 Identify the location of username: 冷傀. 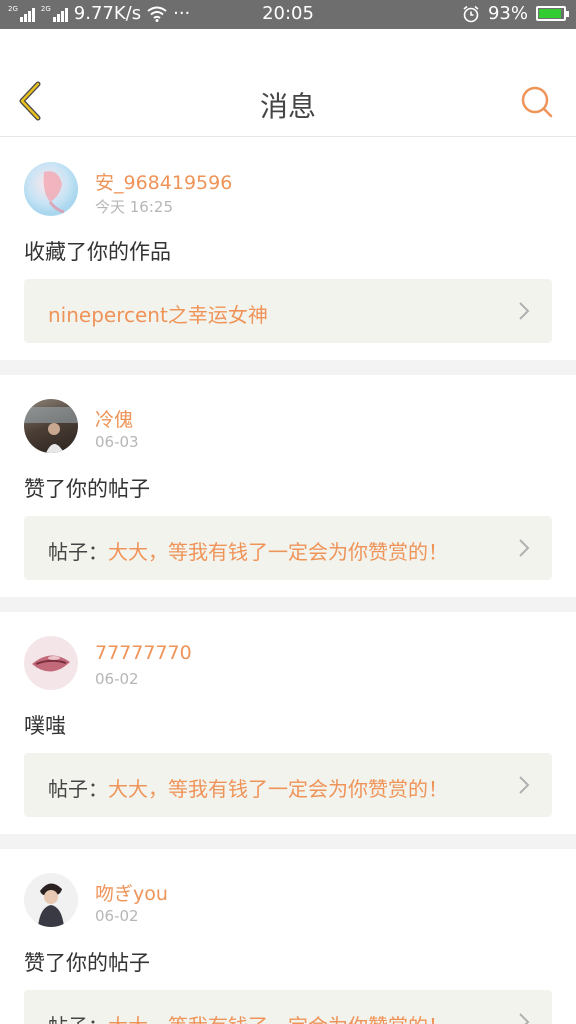
(114, 418).